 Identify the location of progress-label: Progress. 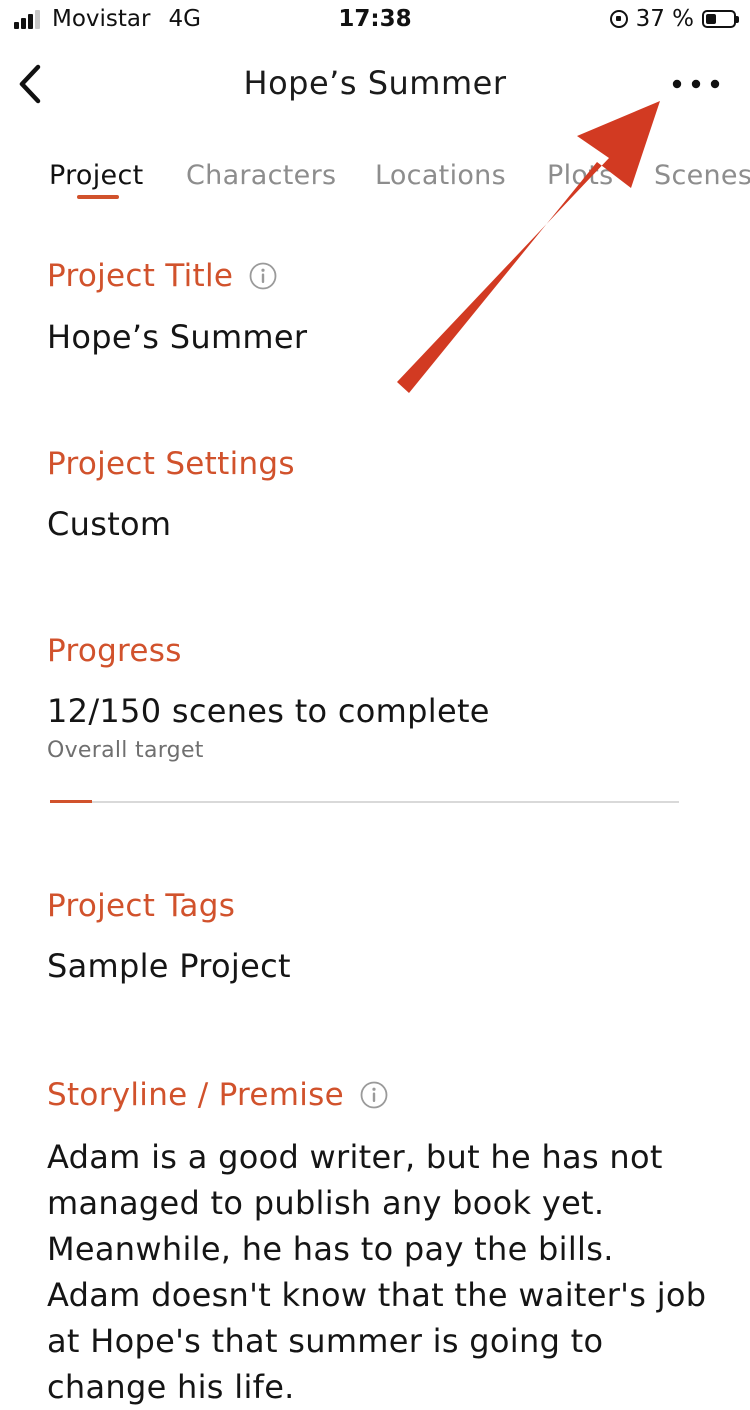
(114, 651).